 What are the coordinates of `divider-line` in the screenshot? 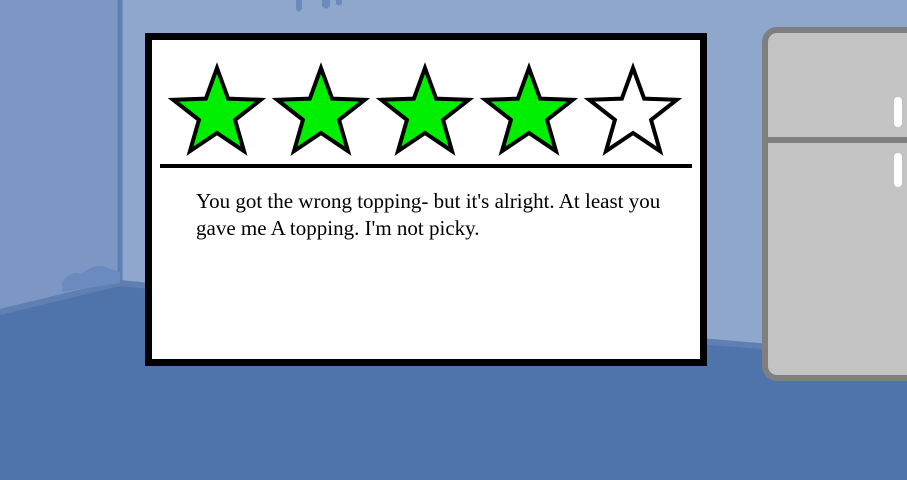 It's located at (426, 166).